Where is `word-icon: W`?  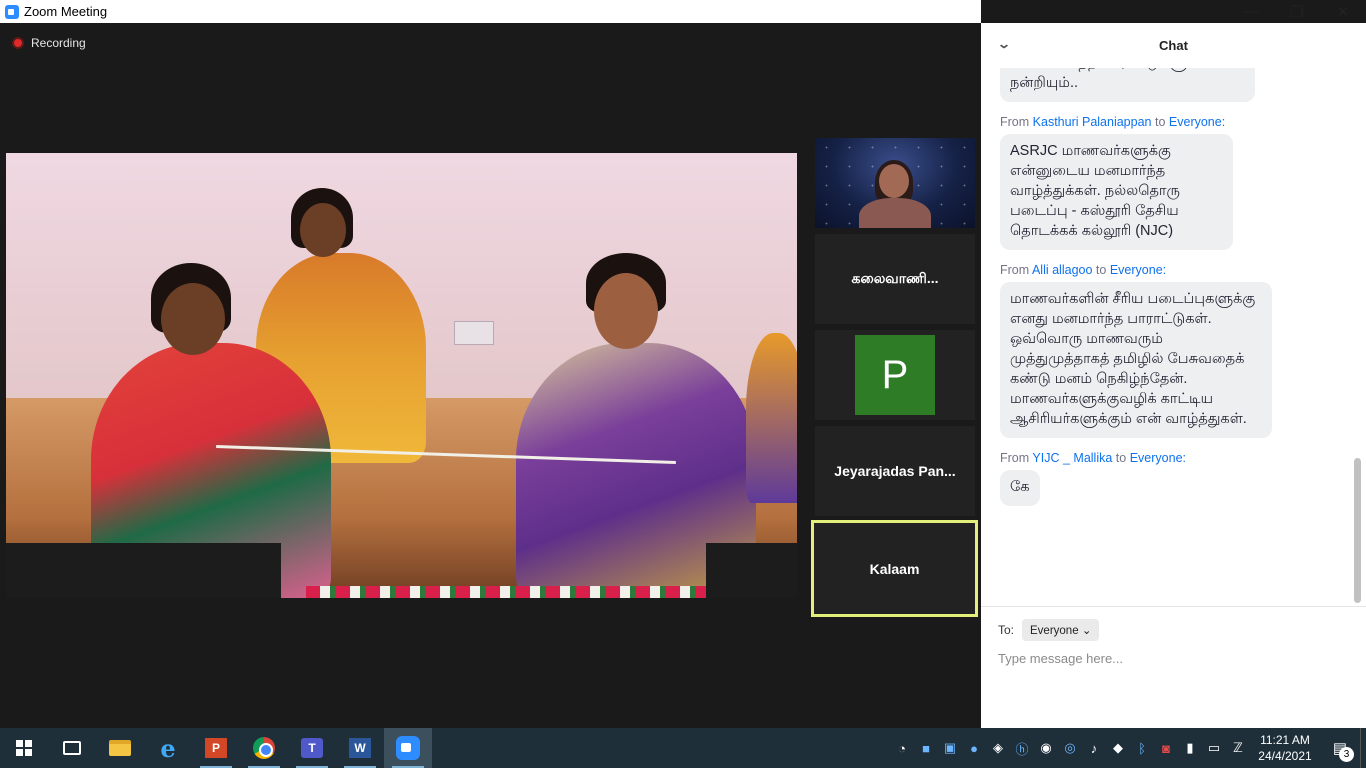 word-icon: W is located at coordinates (360, 748).